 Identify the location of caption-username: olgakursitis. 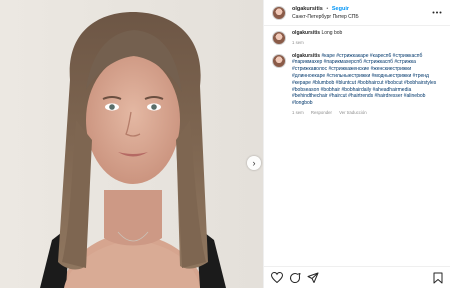
(306, 33).